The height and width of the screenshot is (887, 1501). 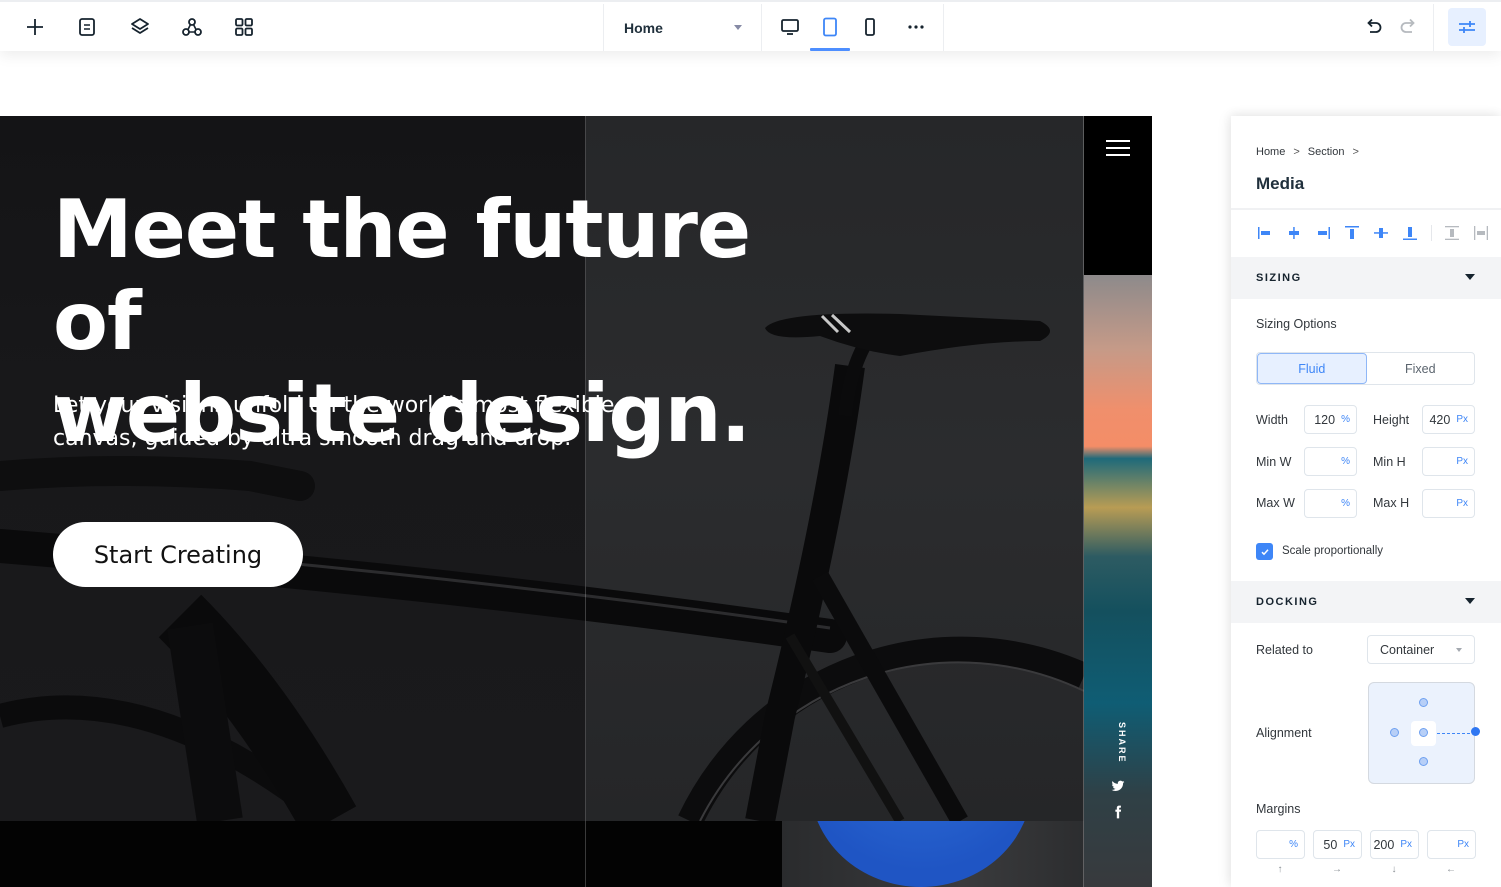 I want to click on inspector-toggle-button, so click(x=1467, y=27).